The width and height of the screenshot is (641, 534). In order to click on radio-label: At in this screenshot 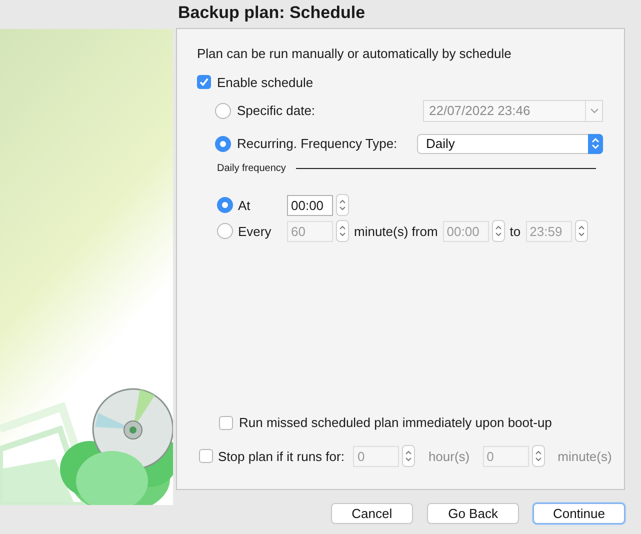, I will do `click(245, 205)`.